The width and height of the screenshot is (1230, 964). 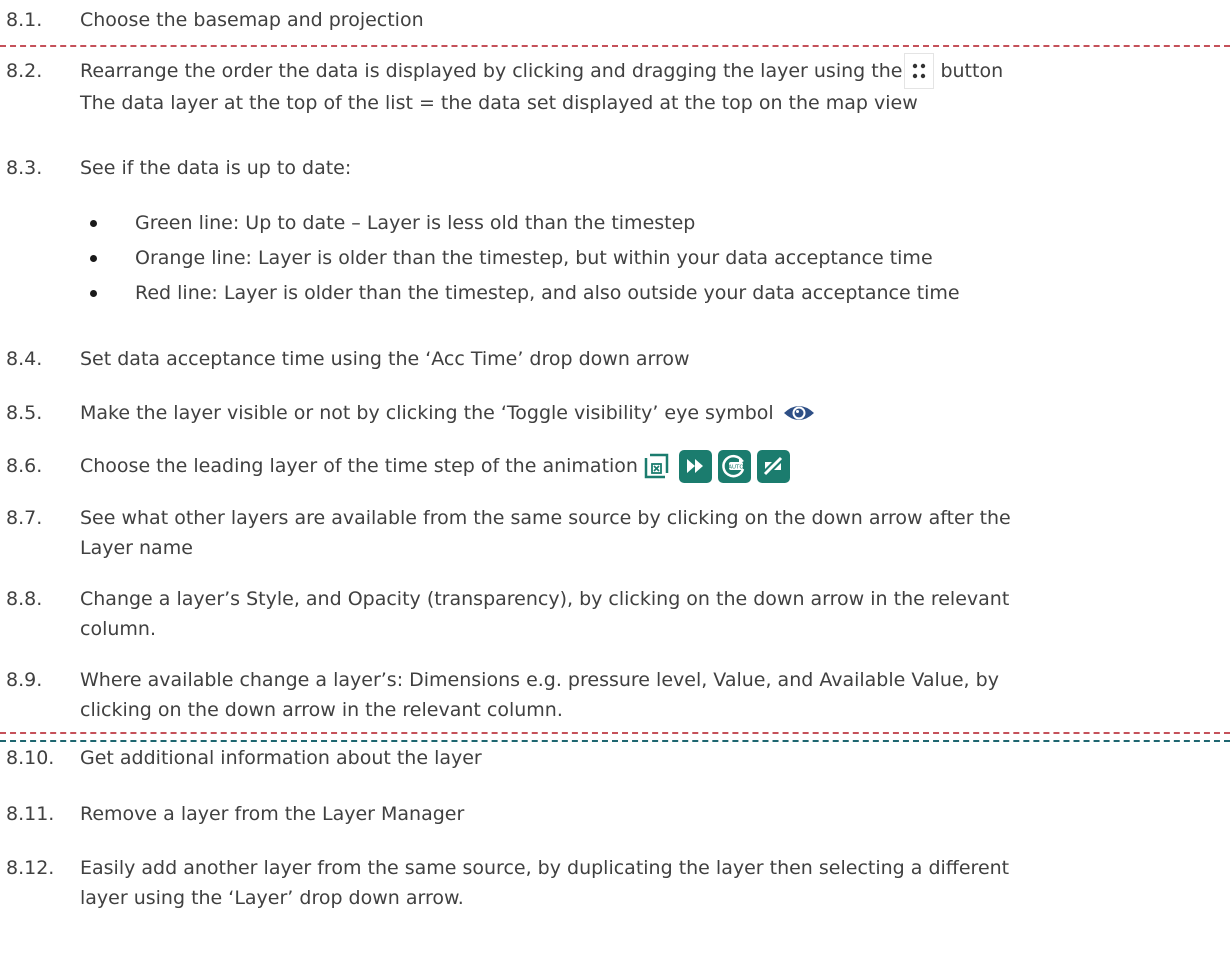 I want to click on step-number: 8.6., so click(x=24, y=466).